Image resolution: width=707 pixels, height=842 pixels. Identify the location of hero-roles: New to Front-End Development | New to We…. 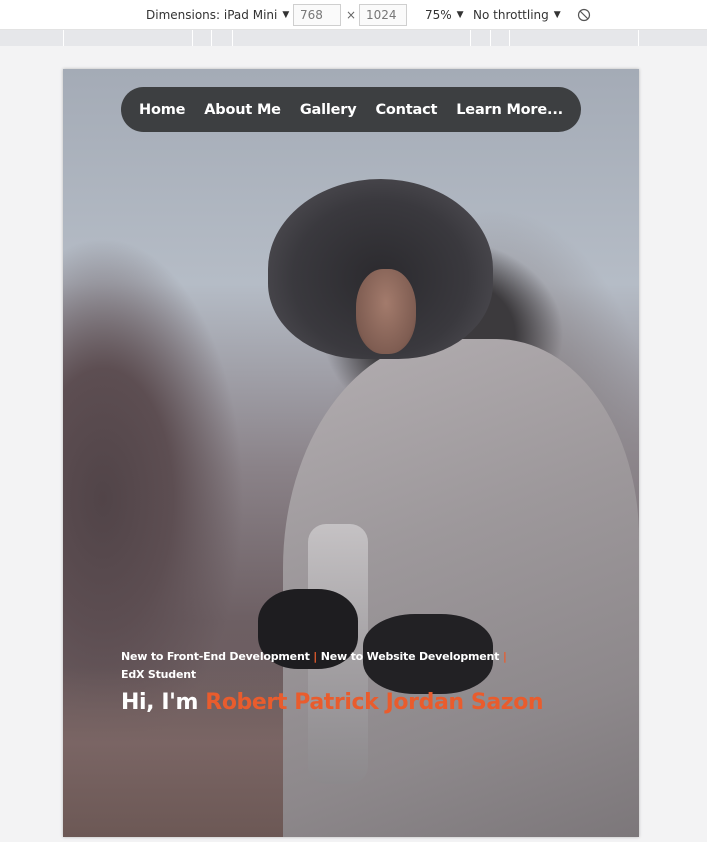
(356, 666).